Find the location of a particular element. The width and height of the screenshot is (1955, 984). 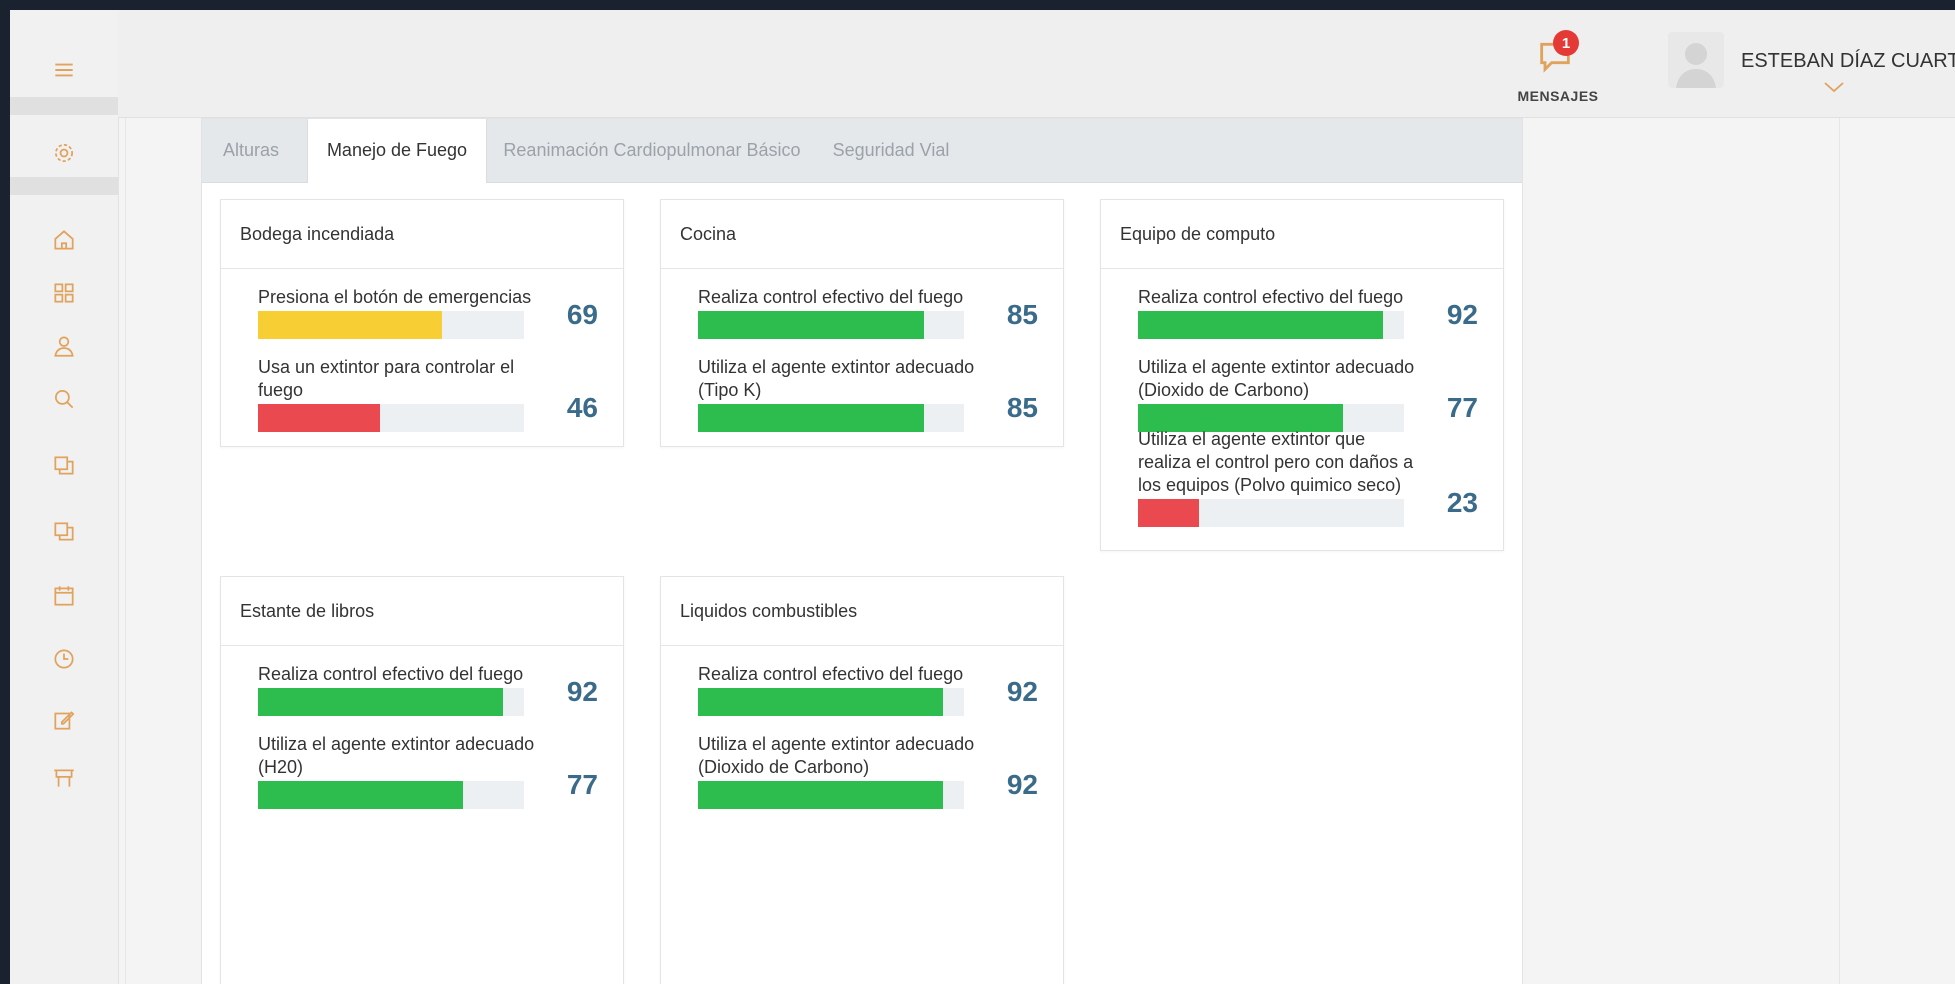

edit-icon is located at coordinates (64, 720).